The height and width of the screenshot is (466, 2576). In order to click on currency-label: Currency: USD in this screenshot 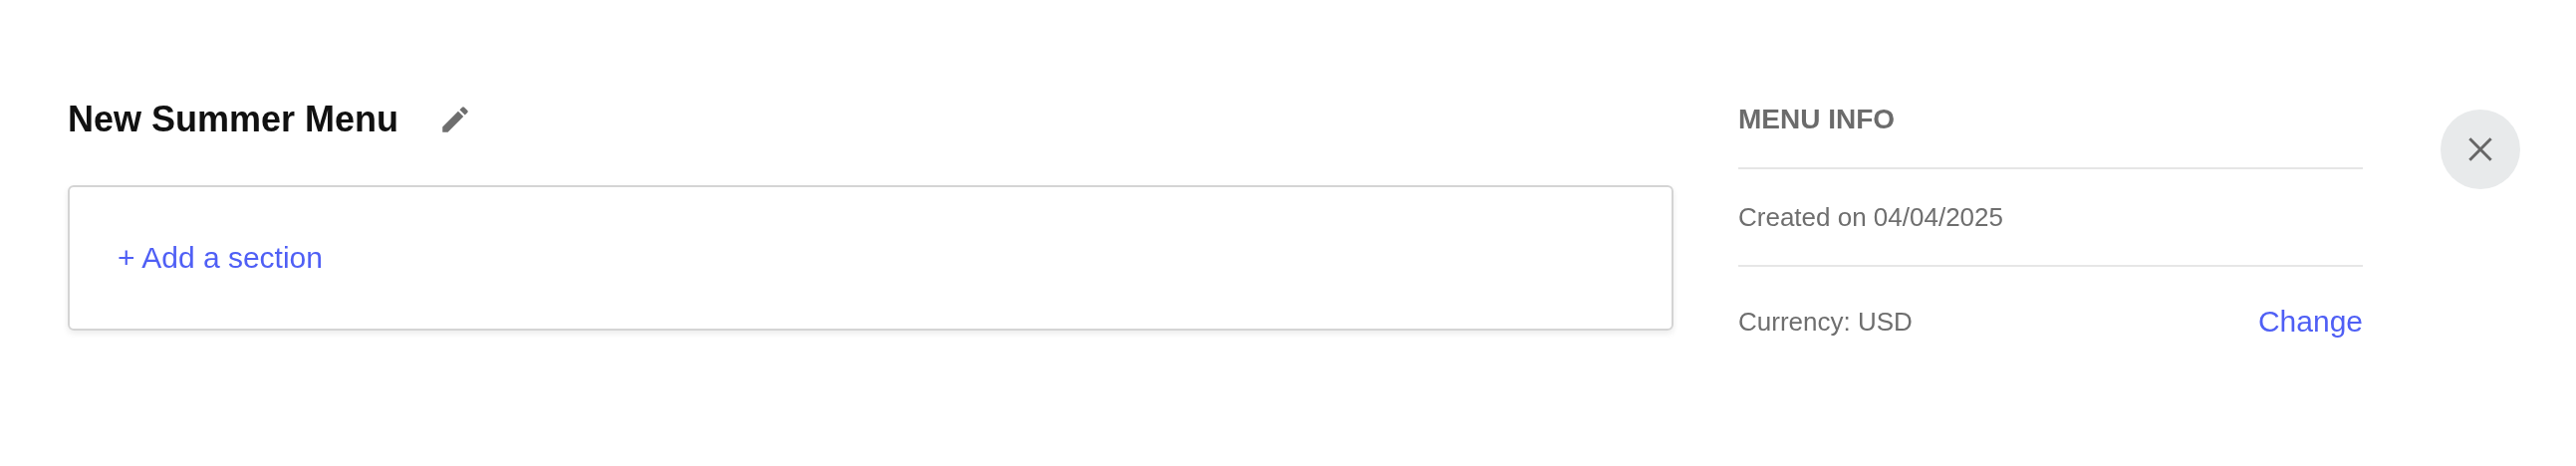, I will do `click(1825, 322)`.